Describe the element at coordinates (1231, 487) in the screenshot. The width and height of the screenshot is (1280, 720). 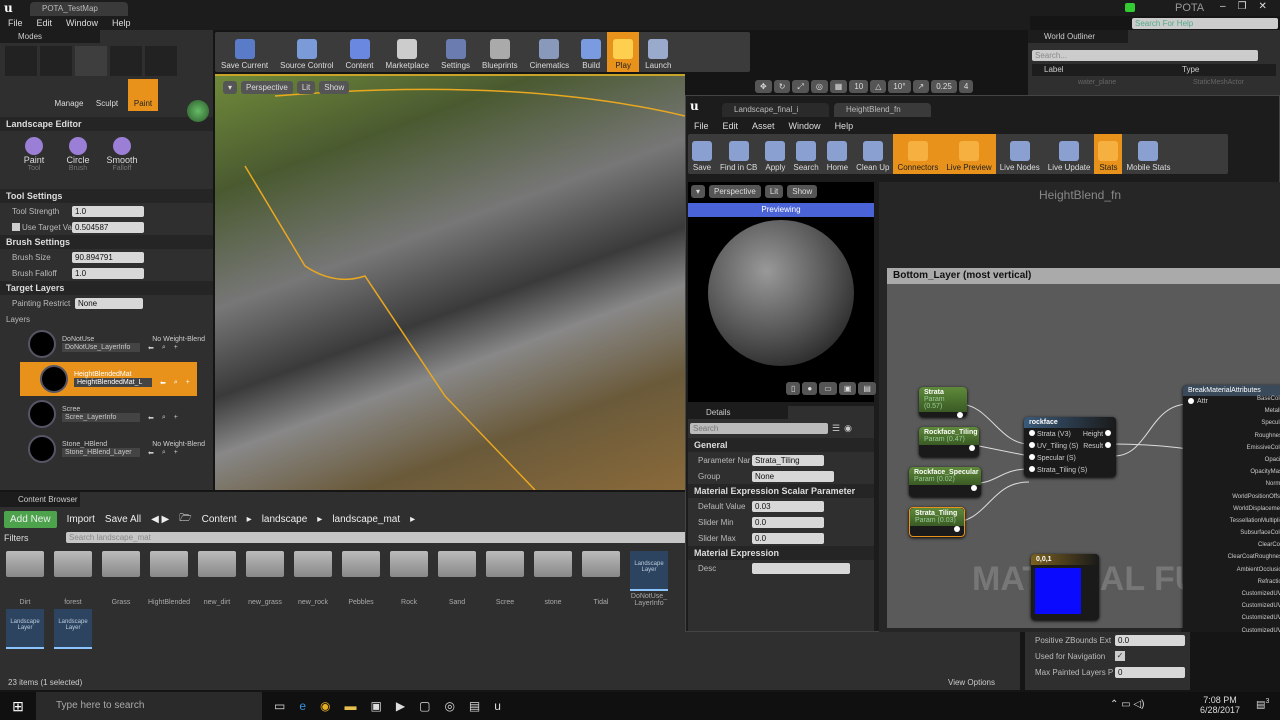
I see `output-pin-label: Normal` at that location.